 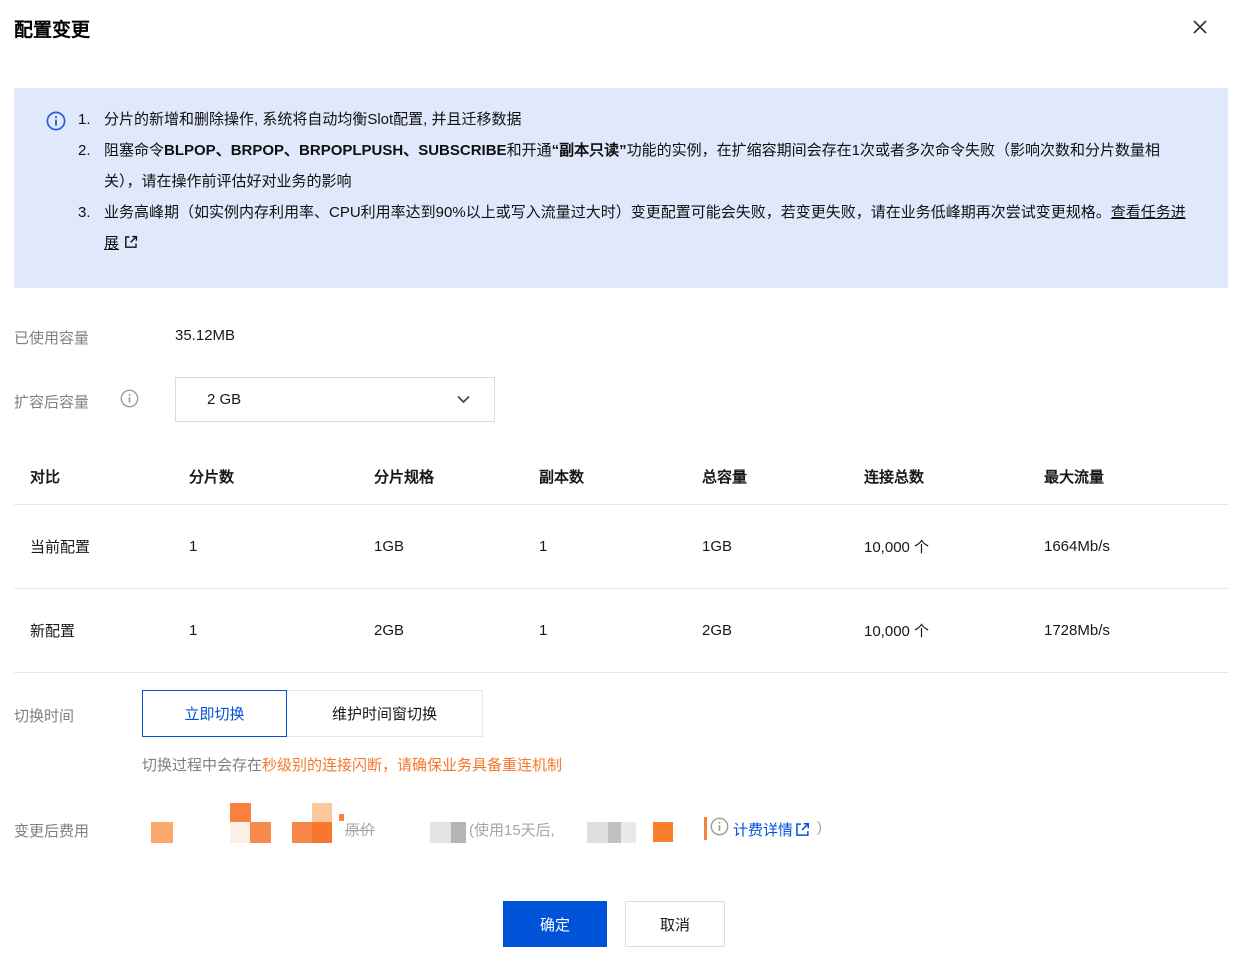 What do you see at coordinates (202, 765) in the screenshot?
I see `warning-prefix: 切换过程中会存在` at bounding box center [202, 765].